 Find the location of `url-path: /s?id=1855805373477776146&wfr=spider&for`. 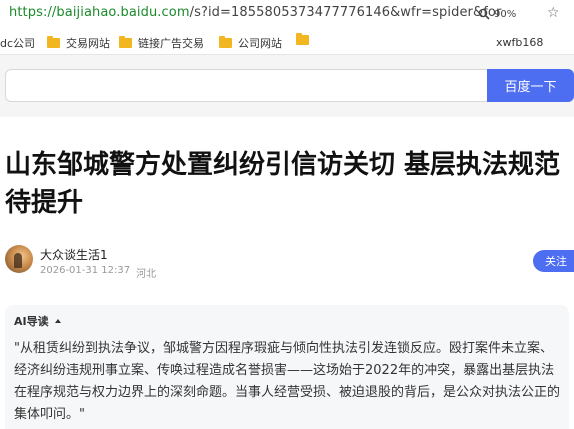

url-path: /s?id=1855805373477776146&wfr=spider&for is located at coordinates (345, 12).